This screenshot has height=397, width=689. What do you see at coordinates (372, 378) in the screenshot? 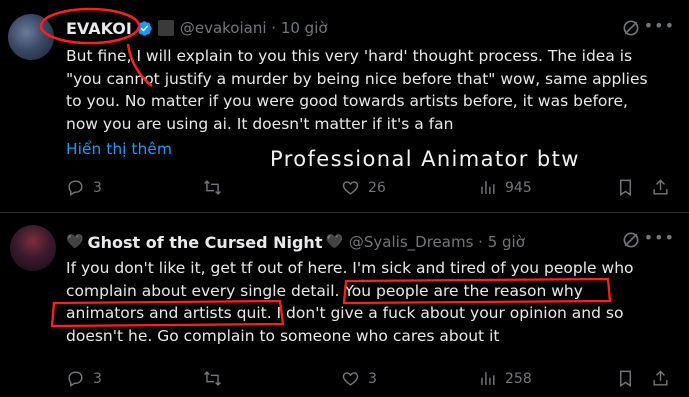
I see `like-count: 3` at bounding box center [372, 378].